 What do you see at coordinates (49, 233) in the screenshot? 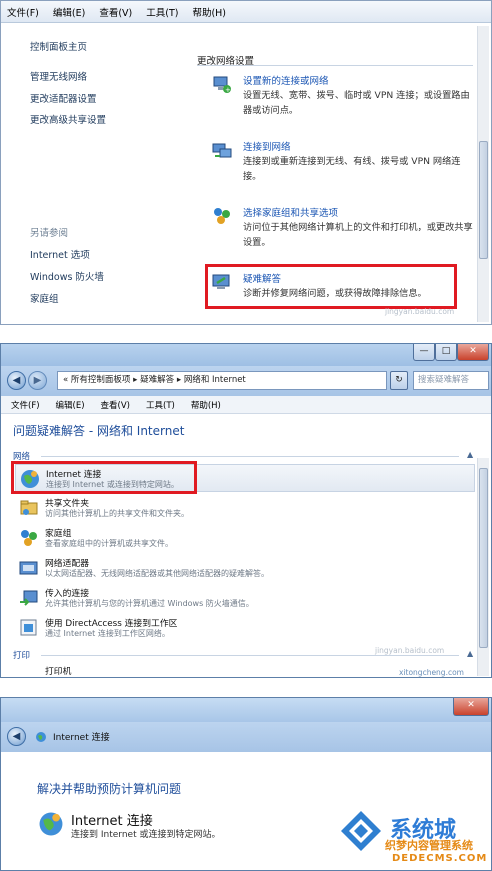
I see `see-also-heading: 另请参阅` at bounding box center [49, 233].